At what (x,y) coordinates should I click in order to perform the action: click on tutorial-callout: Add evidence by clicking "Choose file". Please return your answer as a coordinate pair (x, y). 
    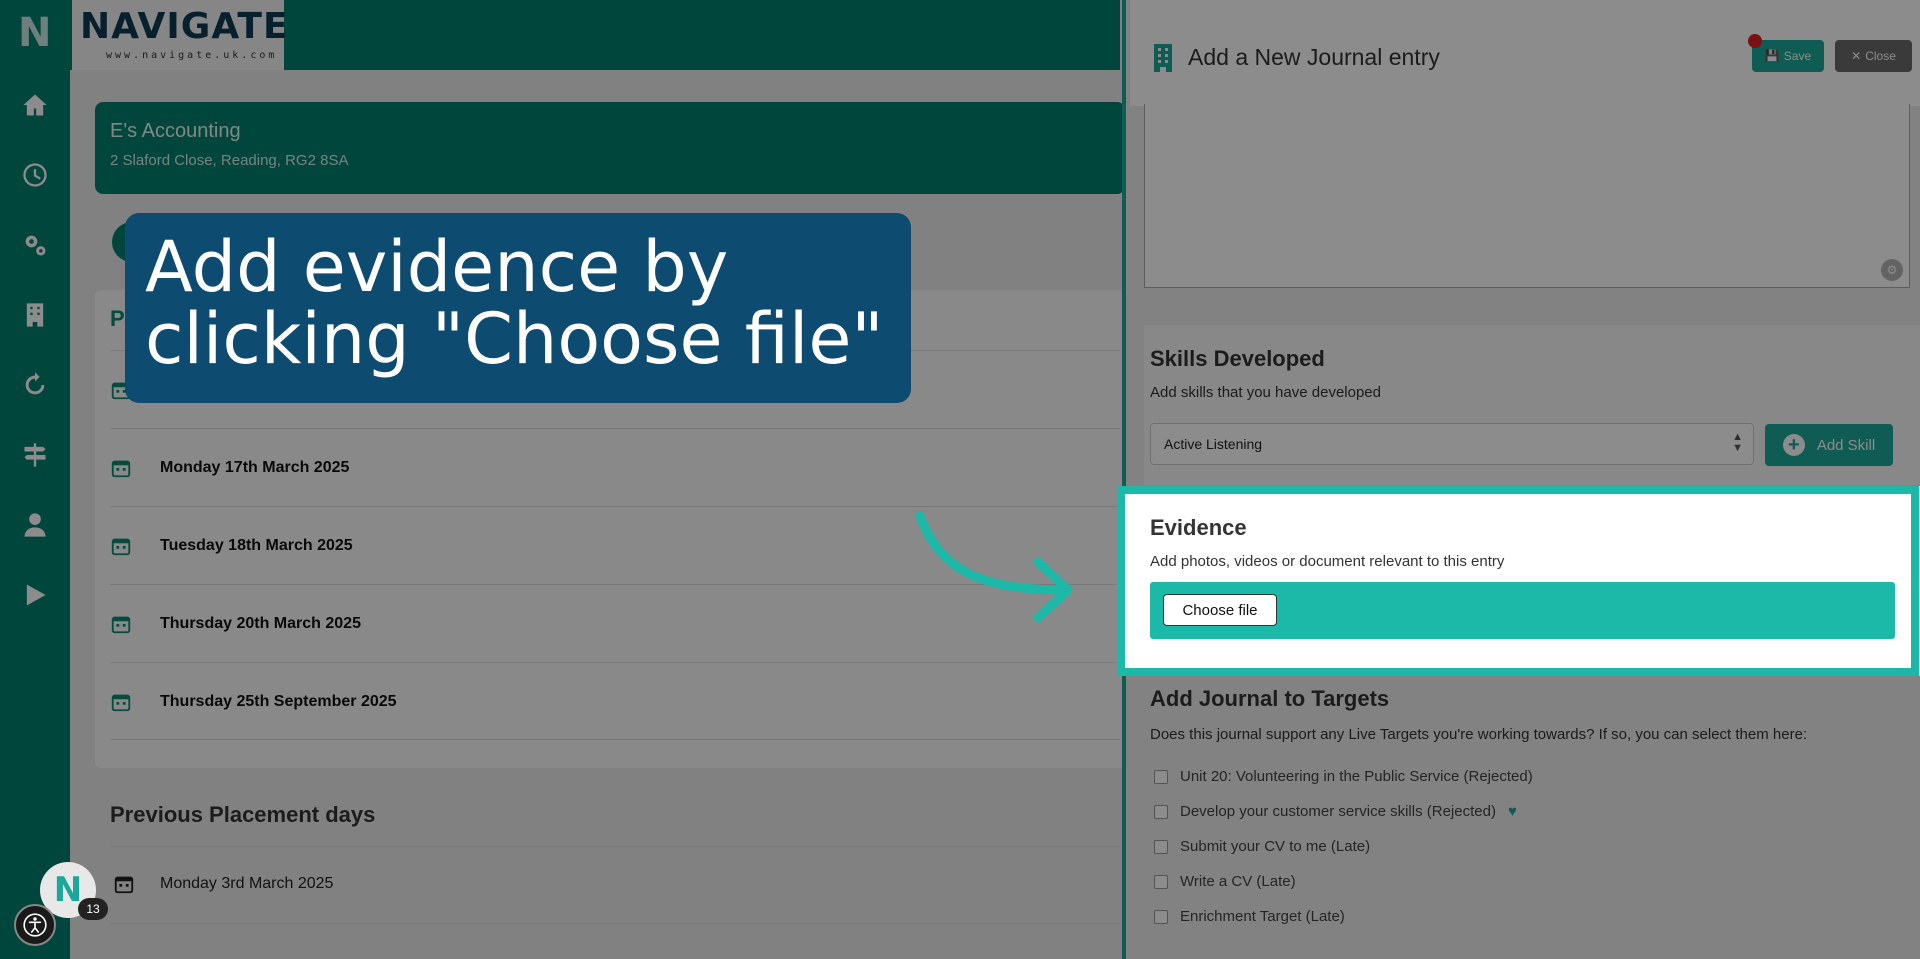
    Looking at the image, I should click on (518, 308).